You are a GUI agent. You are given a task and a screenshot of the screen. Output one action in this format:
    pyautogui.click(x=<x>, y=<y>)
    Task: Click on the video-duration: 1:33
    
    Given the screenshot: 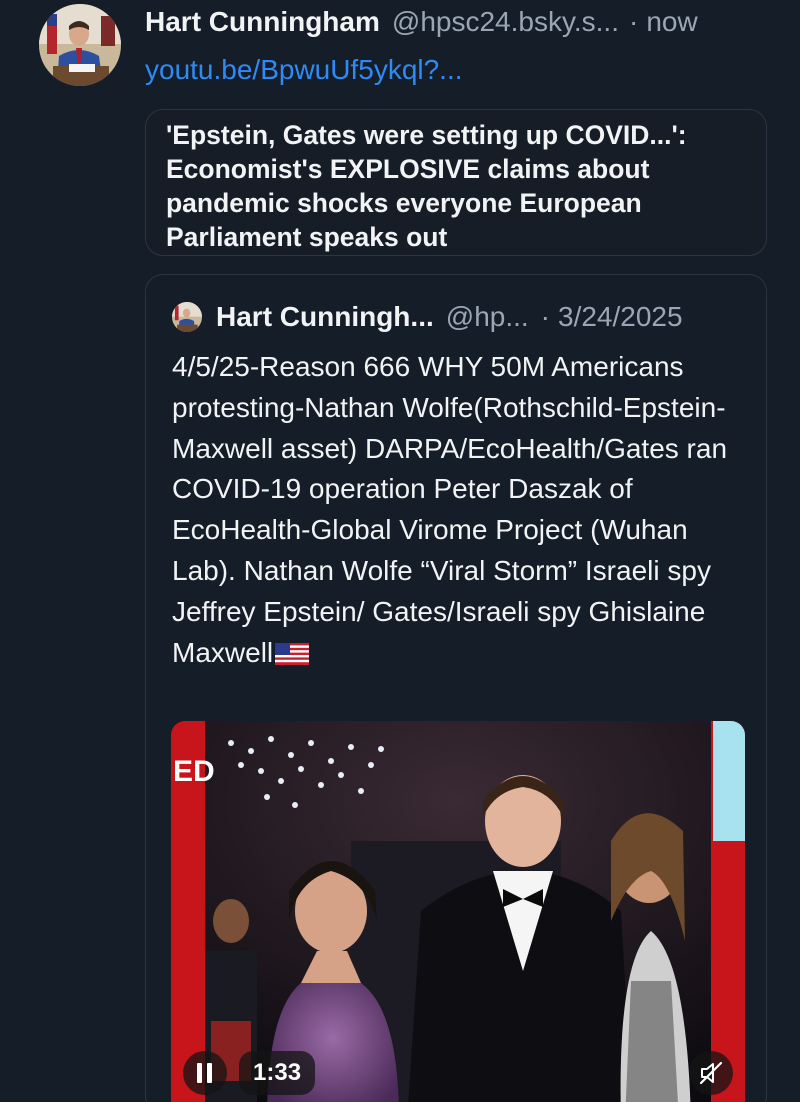 What is the action you would take?
    pyautogui.click(x=277, y=1073)
    